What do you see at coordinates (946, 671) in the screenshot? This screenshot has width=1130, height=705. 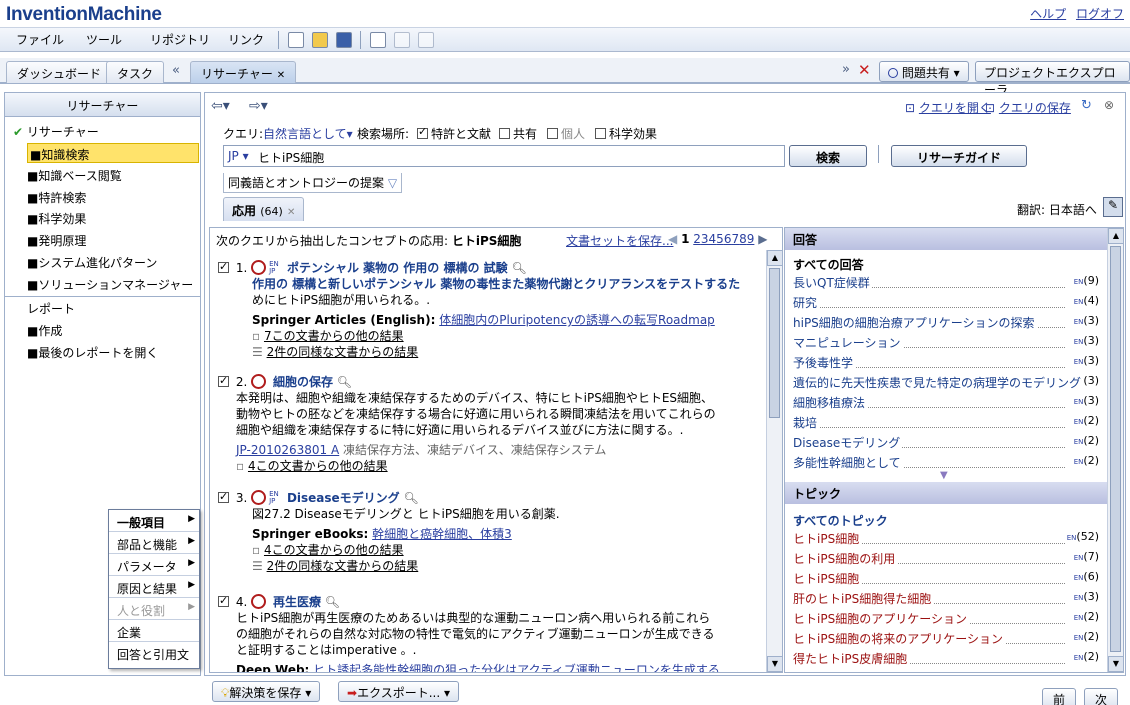 I see `list-item: ヒト細胞 EN` at bounding box center [946, 671].